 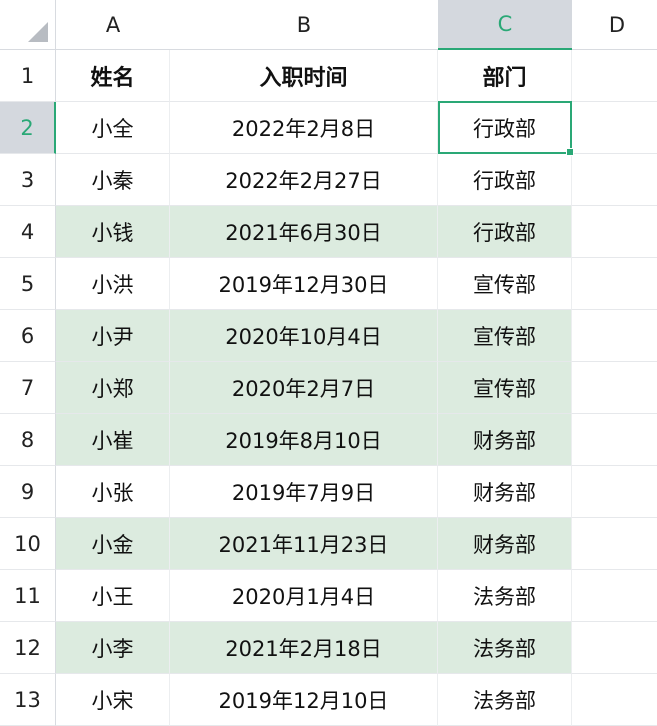 I want to click on cell-c8: 财务部, so click(x=505, y=440).